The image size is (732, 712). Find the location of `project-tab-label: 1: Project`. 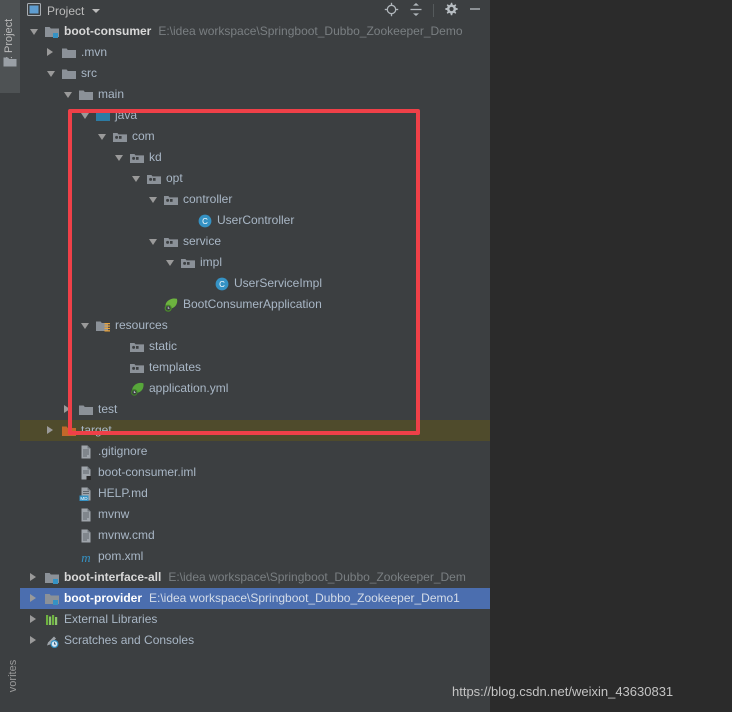

project-tab-label: 1: Project is located at coordinates (9, 42).